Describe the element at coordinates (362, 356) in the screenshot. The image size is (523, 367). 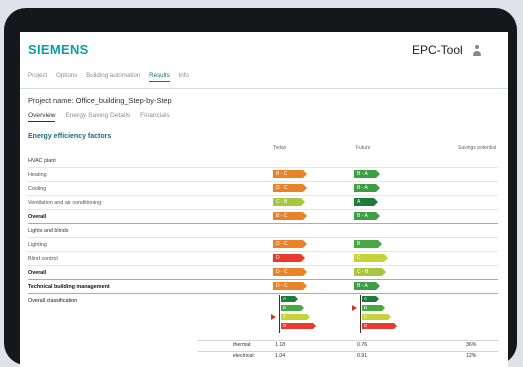
I see `summary-future: 0.91` at that location.